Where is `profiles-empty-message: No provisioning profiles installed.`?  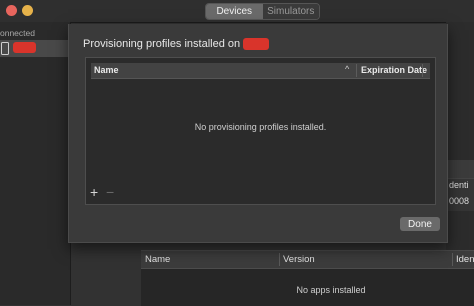
profiles-empty-message: No provisioning profiles installed. is located at coordinates (260, 127).